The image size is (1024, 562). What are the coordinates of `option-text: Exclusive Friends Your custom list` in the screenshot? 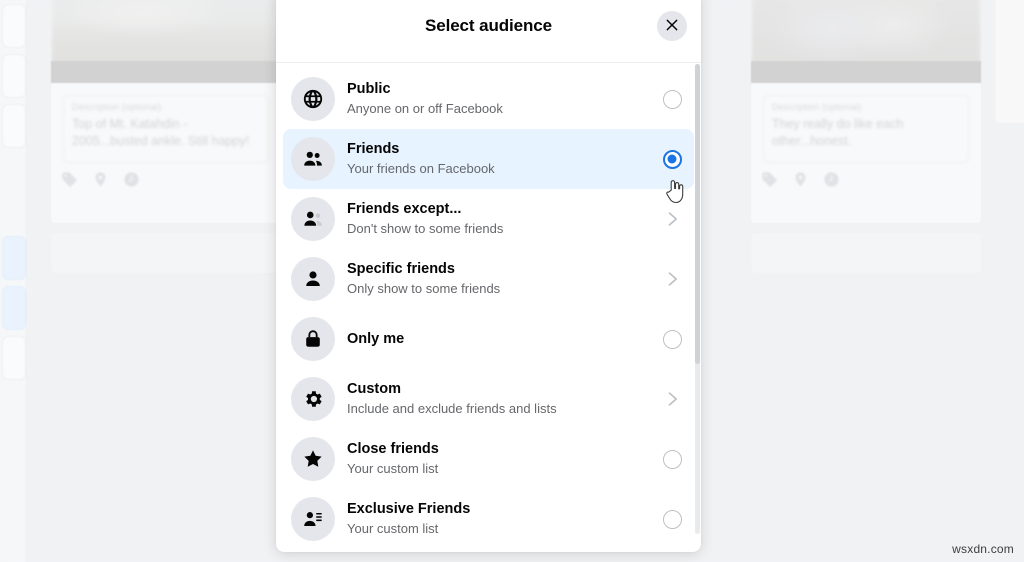 It's located at (502, 519).